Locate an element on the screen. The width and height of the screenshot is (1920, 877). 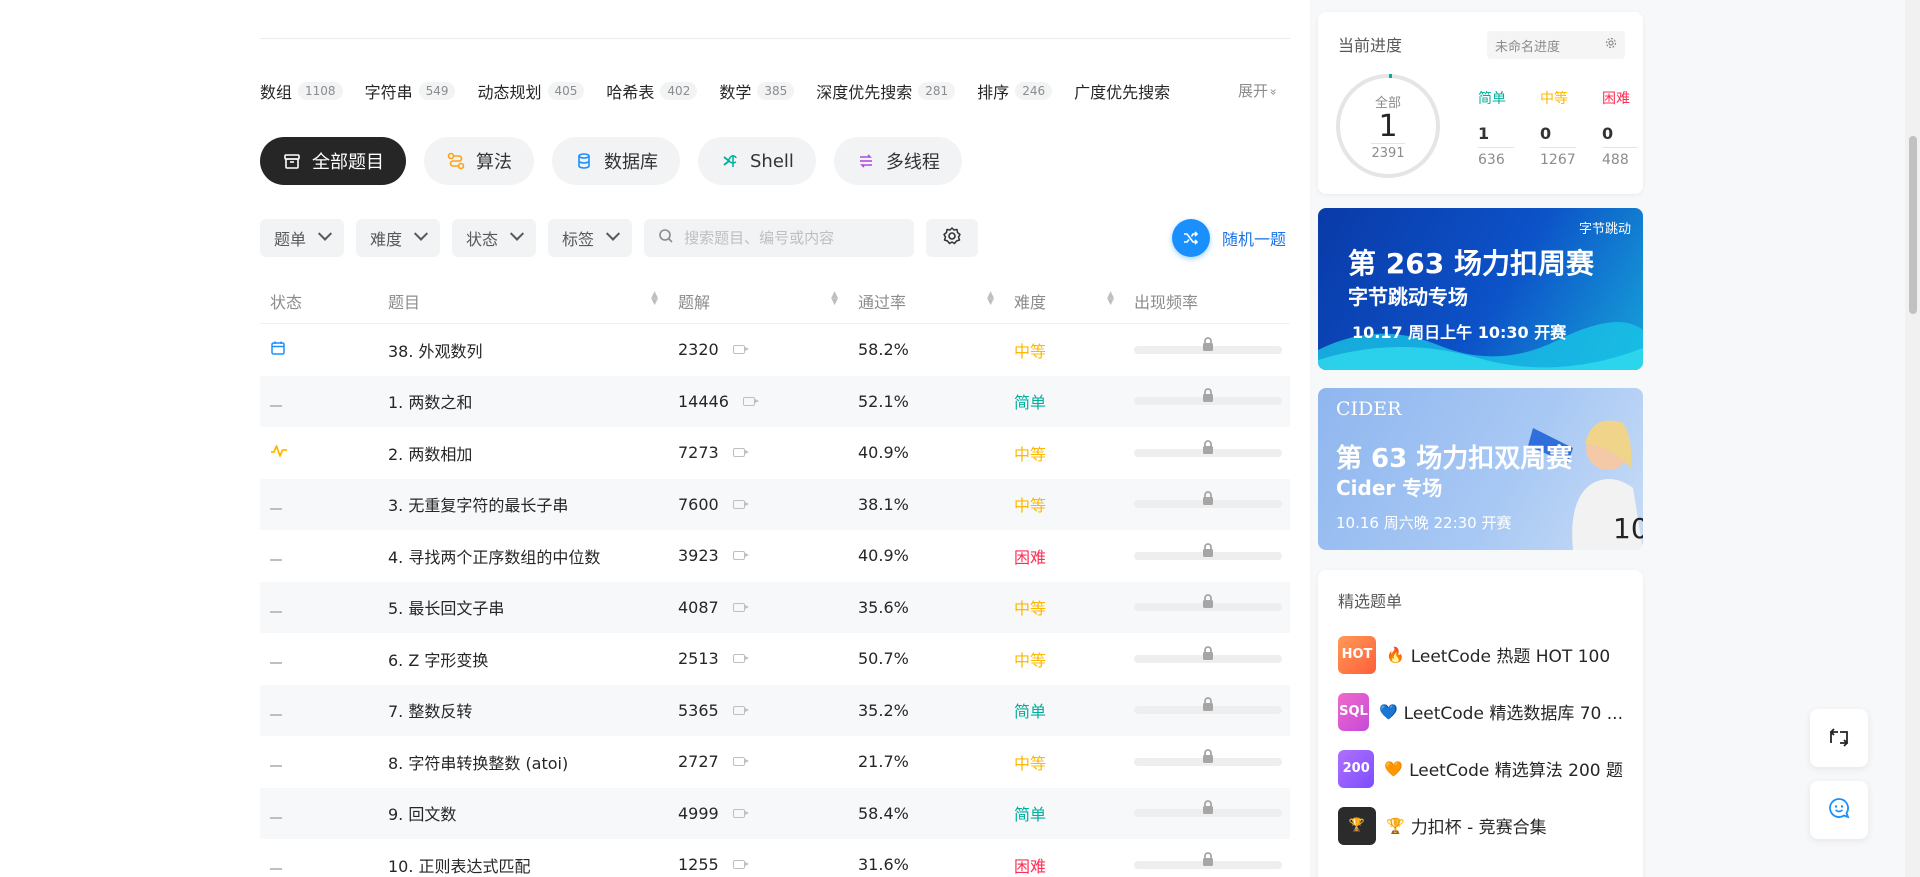
status-filter-dropdown: 状态 is located at coordinates (494, 238).